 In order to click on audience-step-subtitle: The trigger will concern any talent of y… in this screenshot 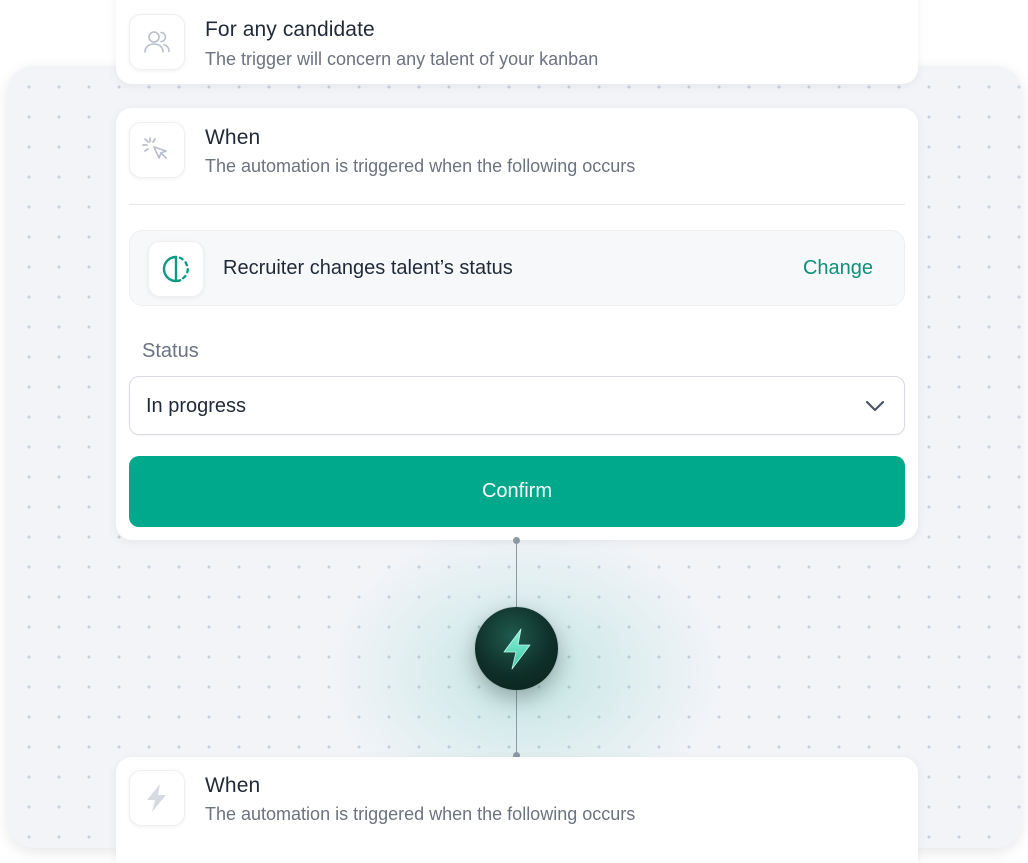, I will do `click(402, 59)`.